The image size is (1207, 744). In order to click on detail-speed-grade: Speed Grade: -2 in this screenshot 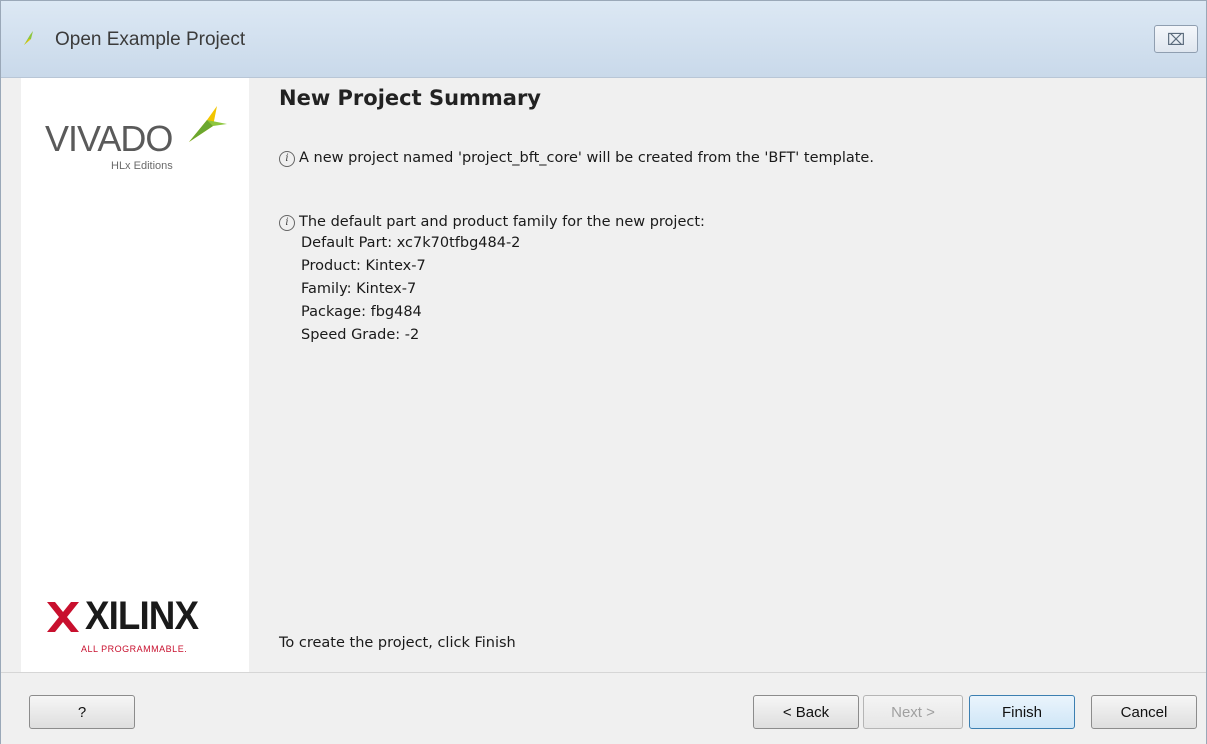, I will do `click(360, 335)`.